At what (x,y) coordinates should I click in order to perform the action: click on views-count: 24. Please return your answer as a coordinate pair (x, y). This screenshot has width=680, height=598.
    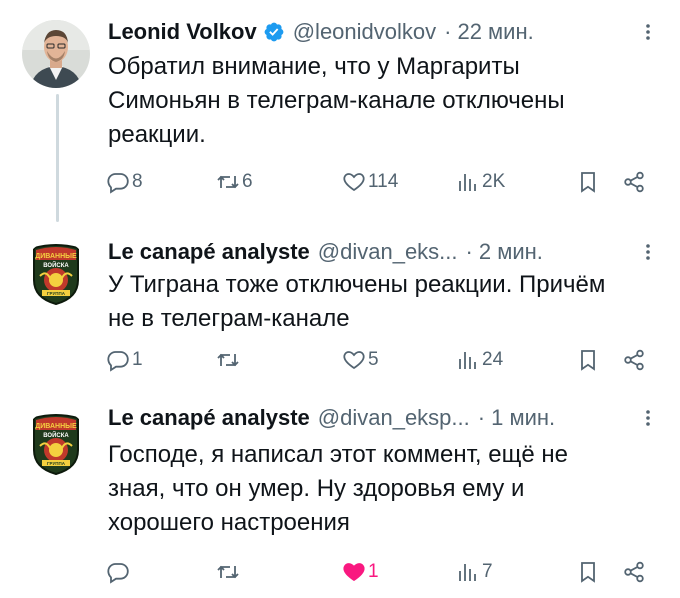
    Looking at the image, I should click on (493, 359).